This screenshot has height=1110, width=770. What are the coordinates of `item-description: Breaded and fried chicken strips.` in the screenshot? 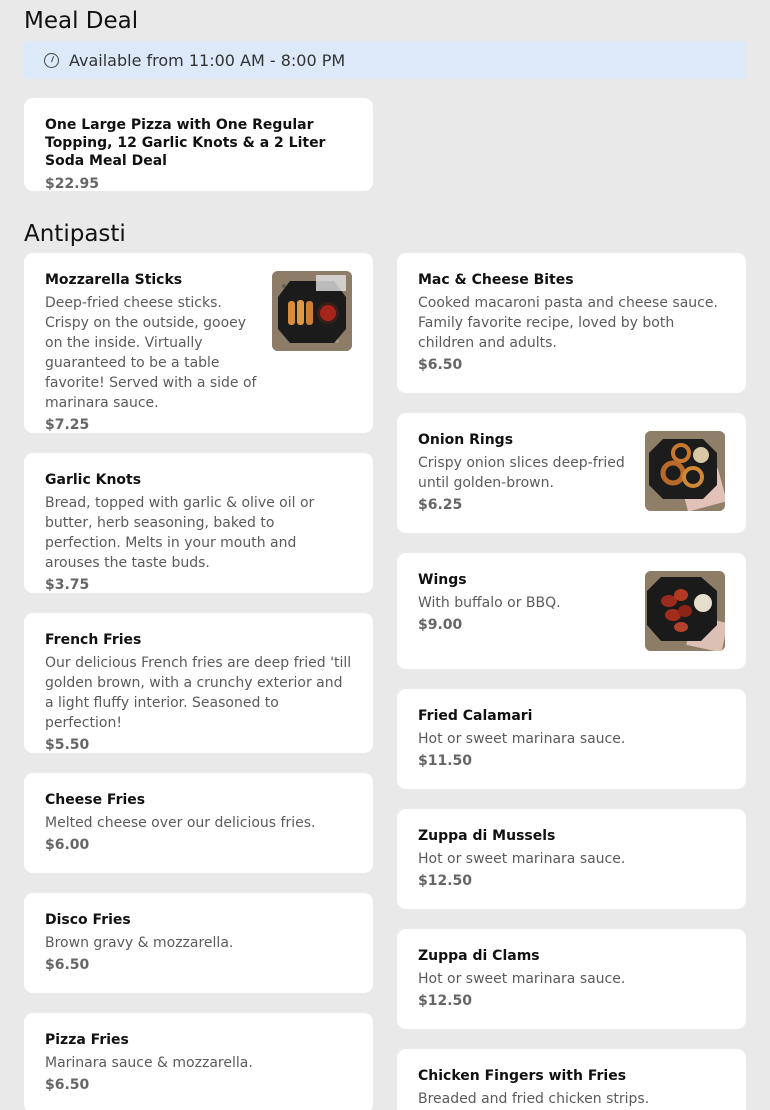 It's located at (534, 1099).